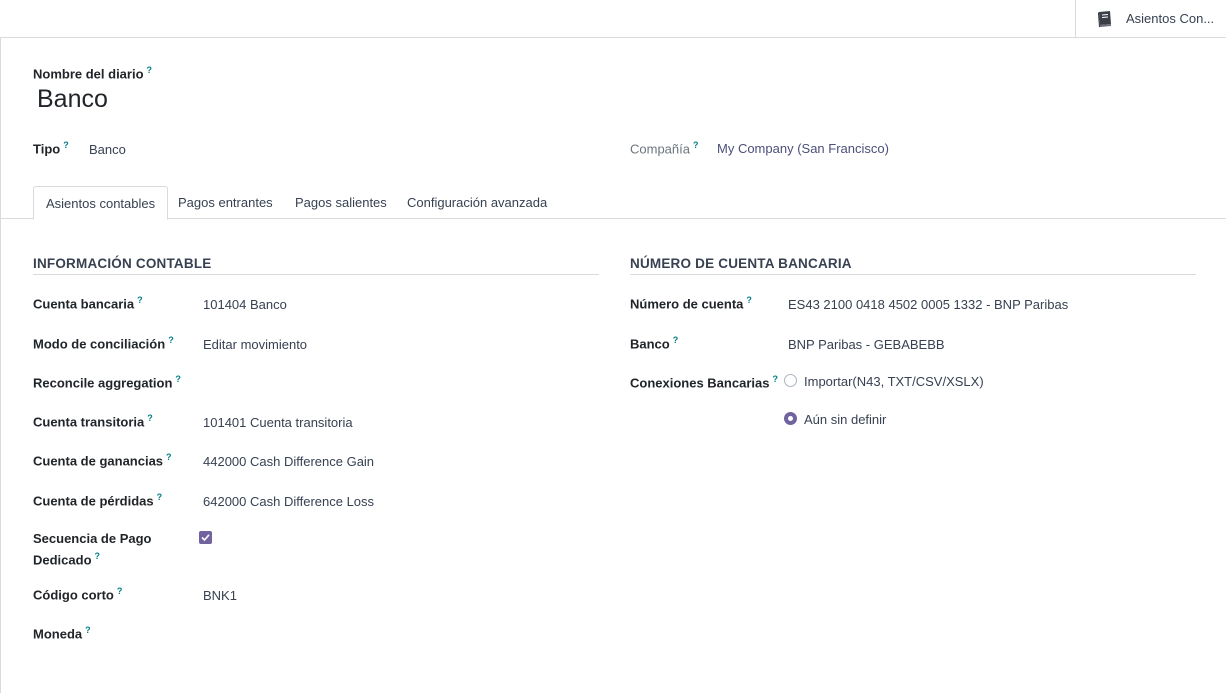 This screenshot has height=693, width=1226. Describe the element at coordinates (98, 500) in the screenshot. I see `loss-account-label: Cuenta de pérdidas?` at that location.